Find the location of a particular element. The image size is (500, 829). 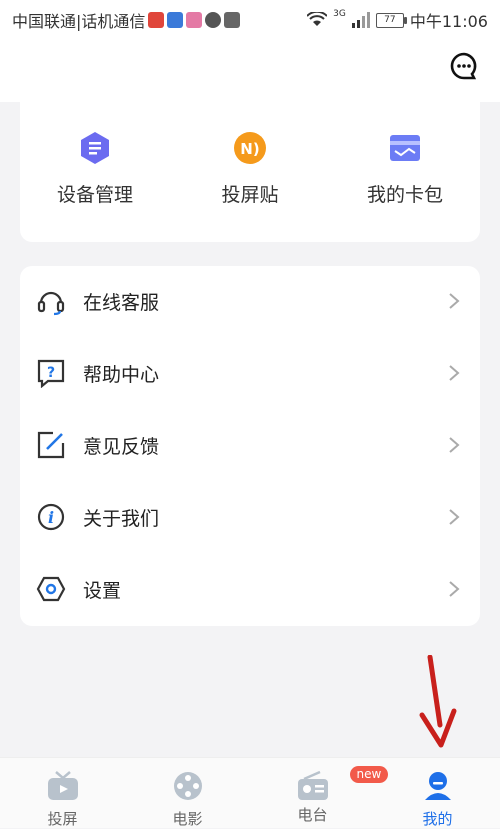

cast-sticker-button: N) 投屏贴 is located at coordinates (250, 168).